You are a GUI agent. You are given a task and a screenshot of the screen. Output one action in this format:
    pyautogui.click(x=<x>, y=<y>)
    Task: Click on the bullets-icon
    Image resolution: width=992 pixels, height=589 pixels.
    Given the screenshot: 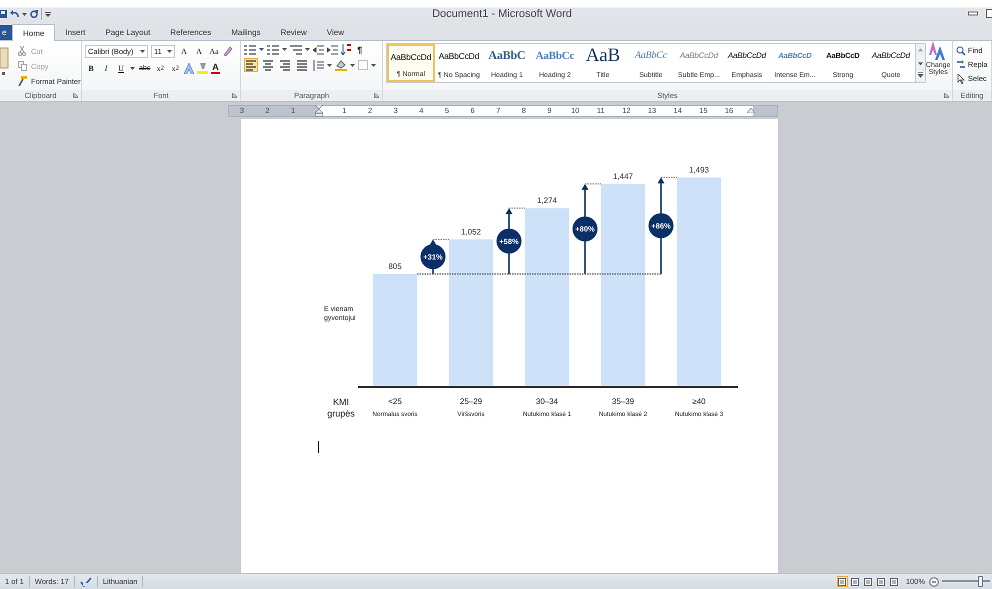 What is the action you would take?
    pyautogui.click(x=250, y=49)
    